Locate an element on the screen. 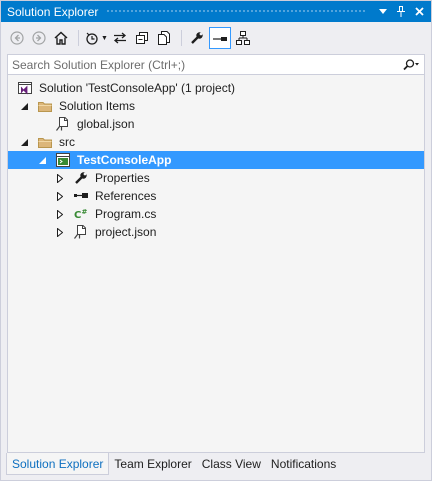 Image resolution: width=432 pixels, height=481 pixels. tree-item-properties: Properties is located at coordinates (216, 178).